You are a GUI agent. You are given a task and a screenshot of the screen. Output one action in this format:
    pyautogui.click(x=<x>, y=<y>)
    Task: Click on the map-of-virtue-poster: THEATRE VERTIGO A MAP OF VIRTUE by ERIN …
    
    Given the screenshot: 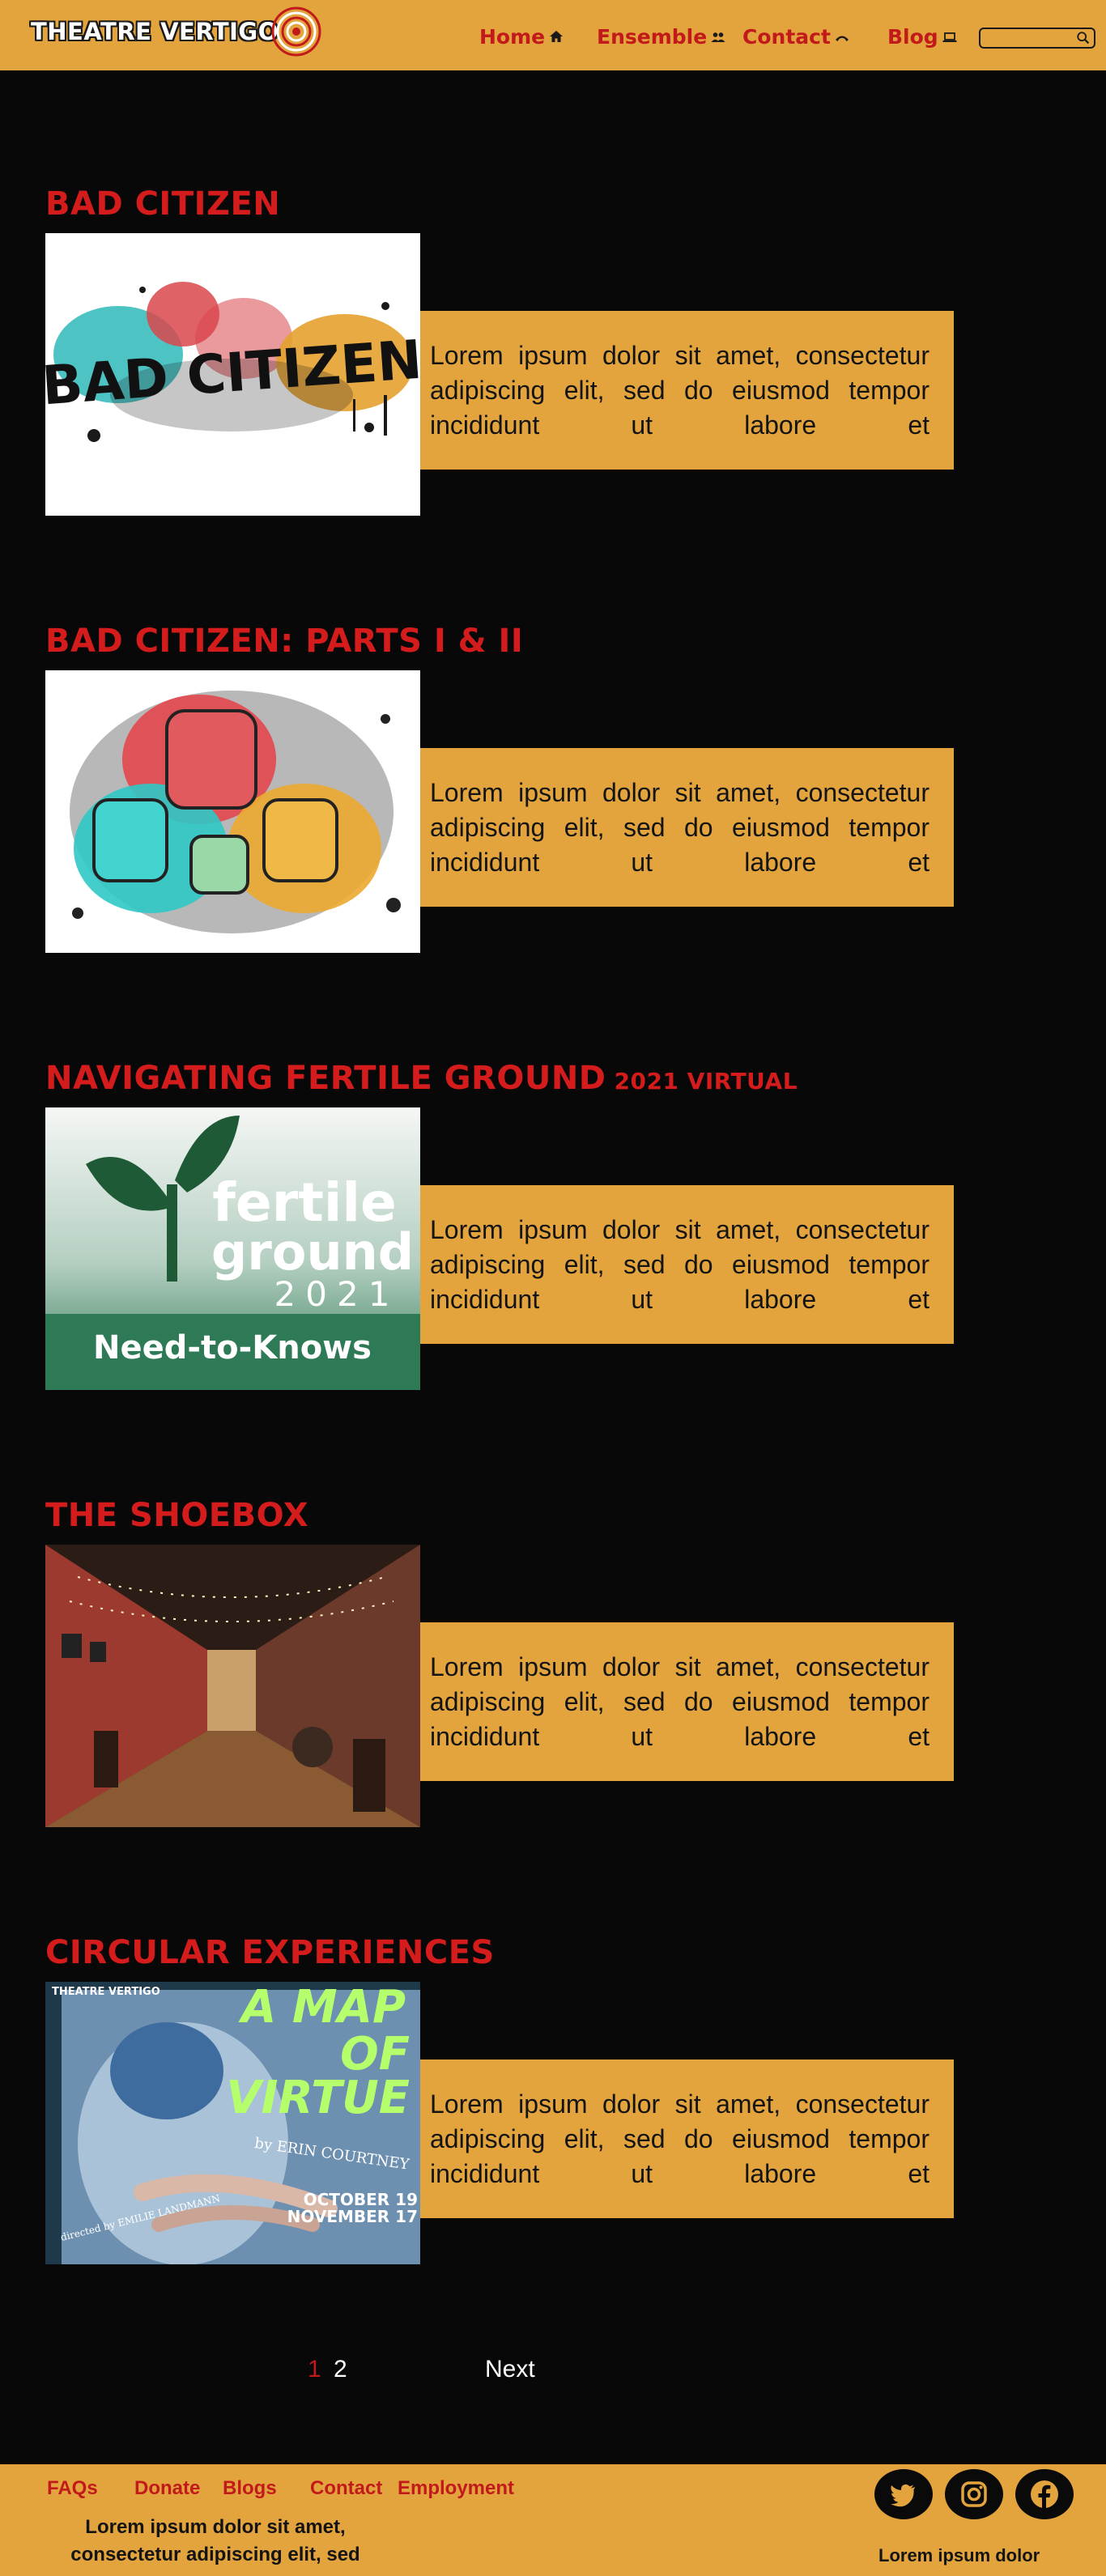 What is the action you would take?
    pyautogui.click(x=232, y=2123)
    